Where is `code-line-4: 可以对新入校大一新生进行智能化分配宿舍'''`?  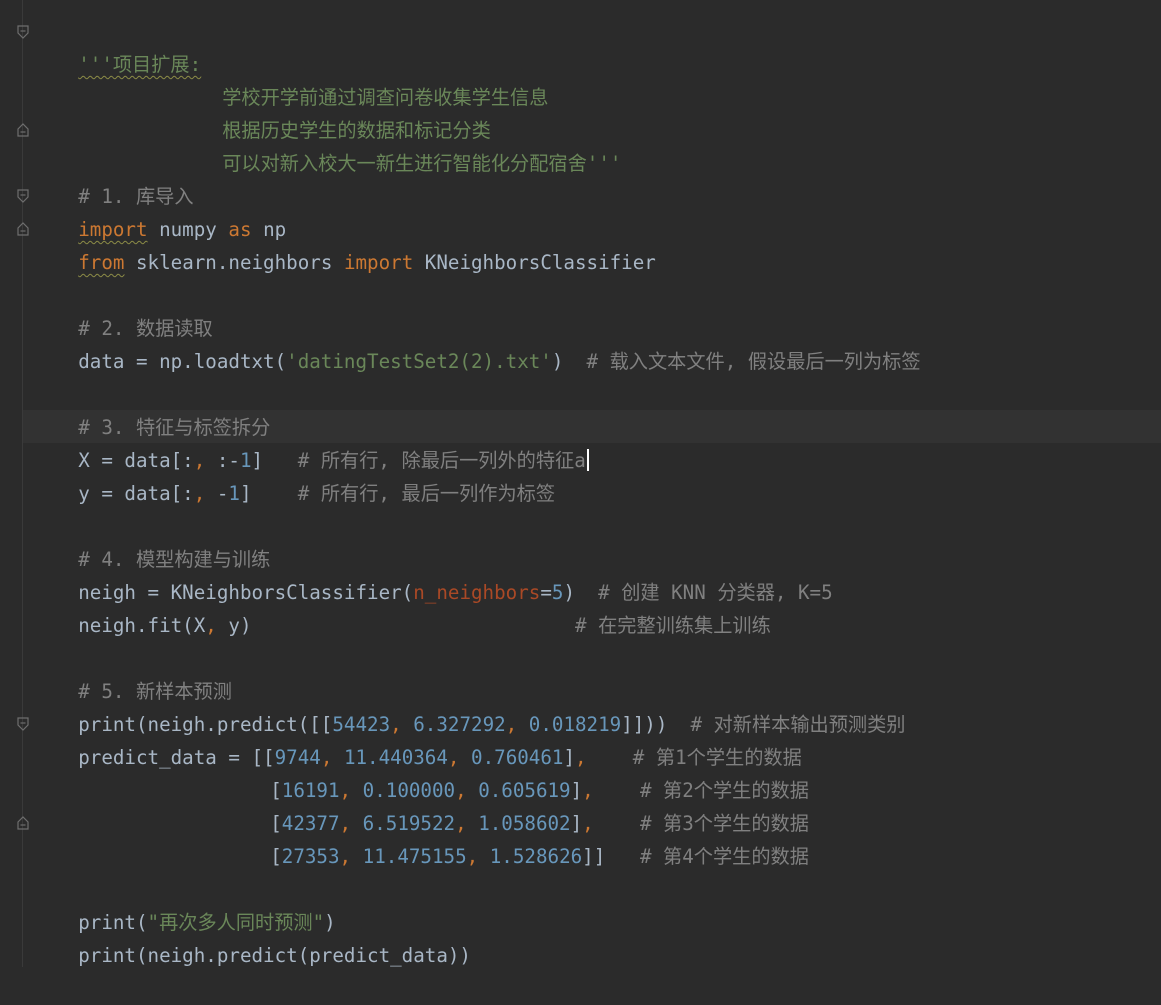 code-line-4: 可以对新入校大一新生进行智能化分配宿舍''' is located at coordinates (398, 144).